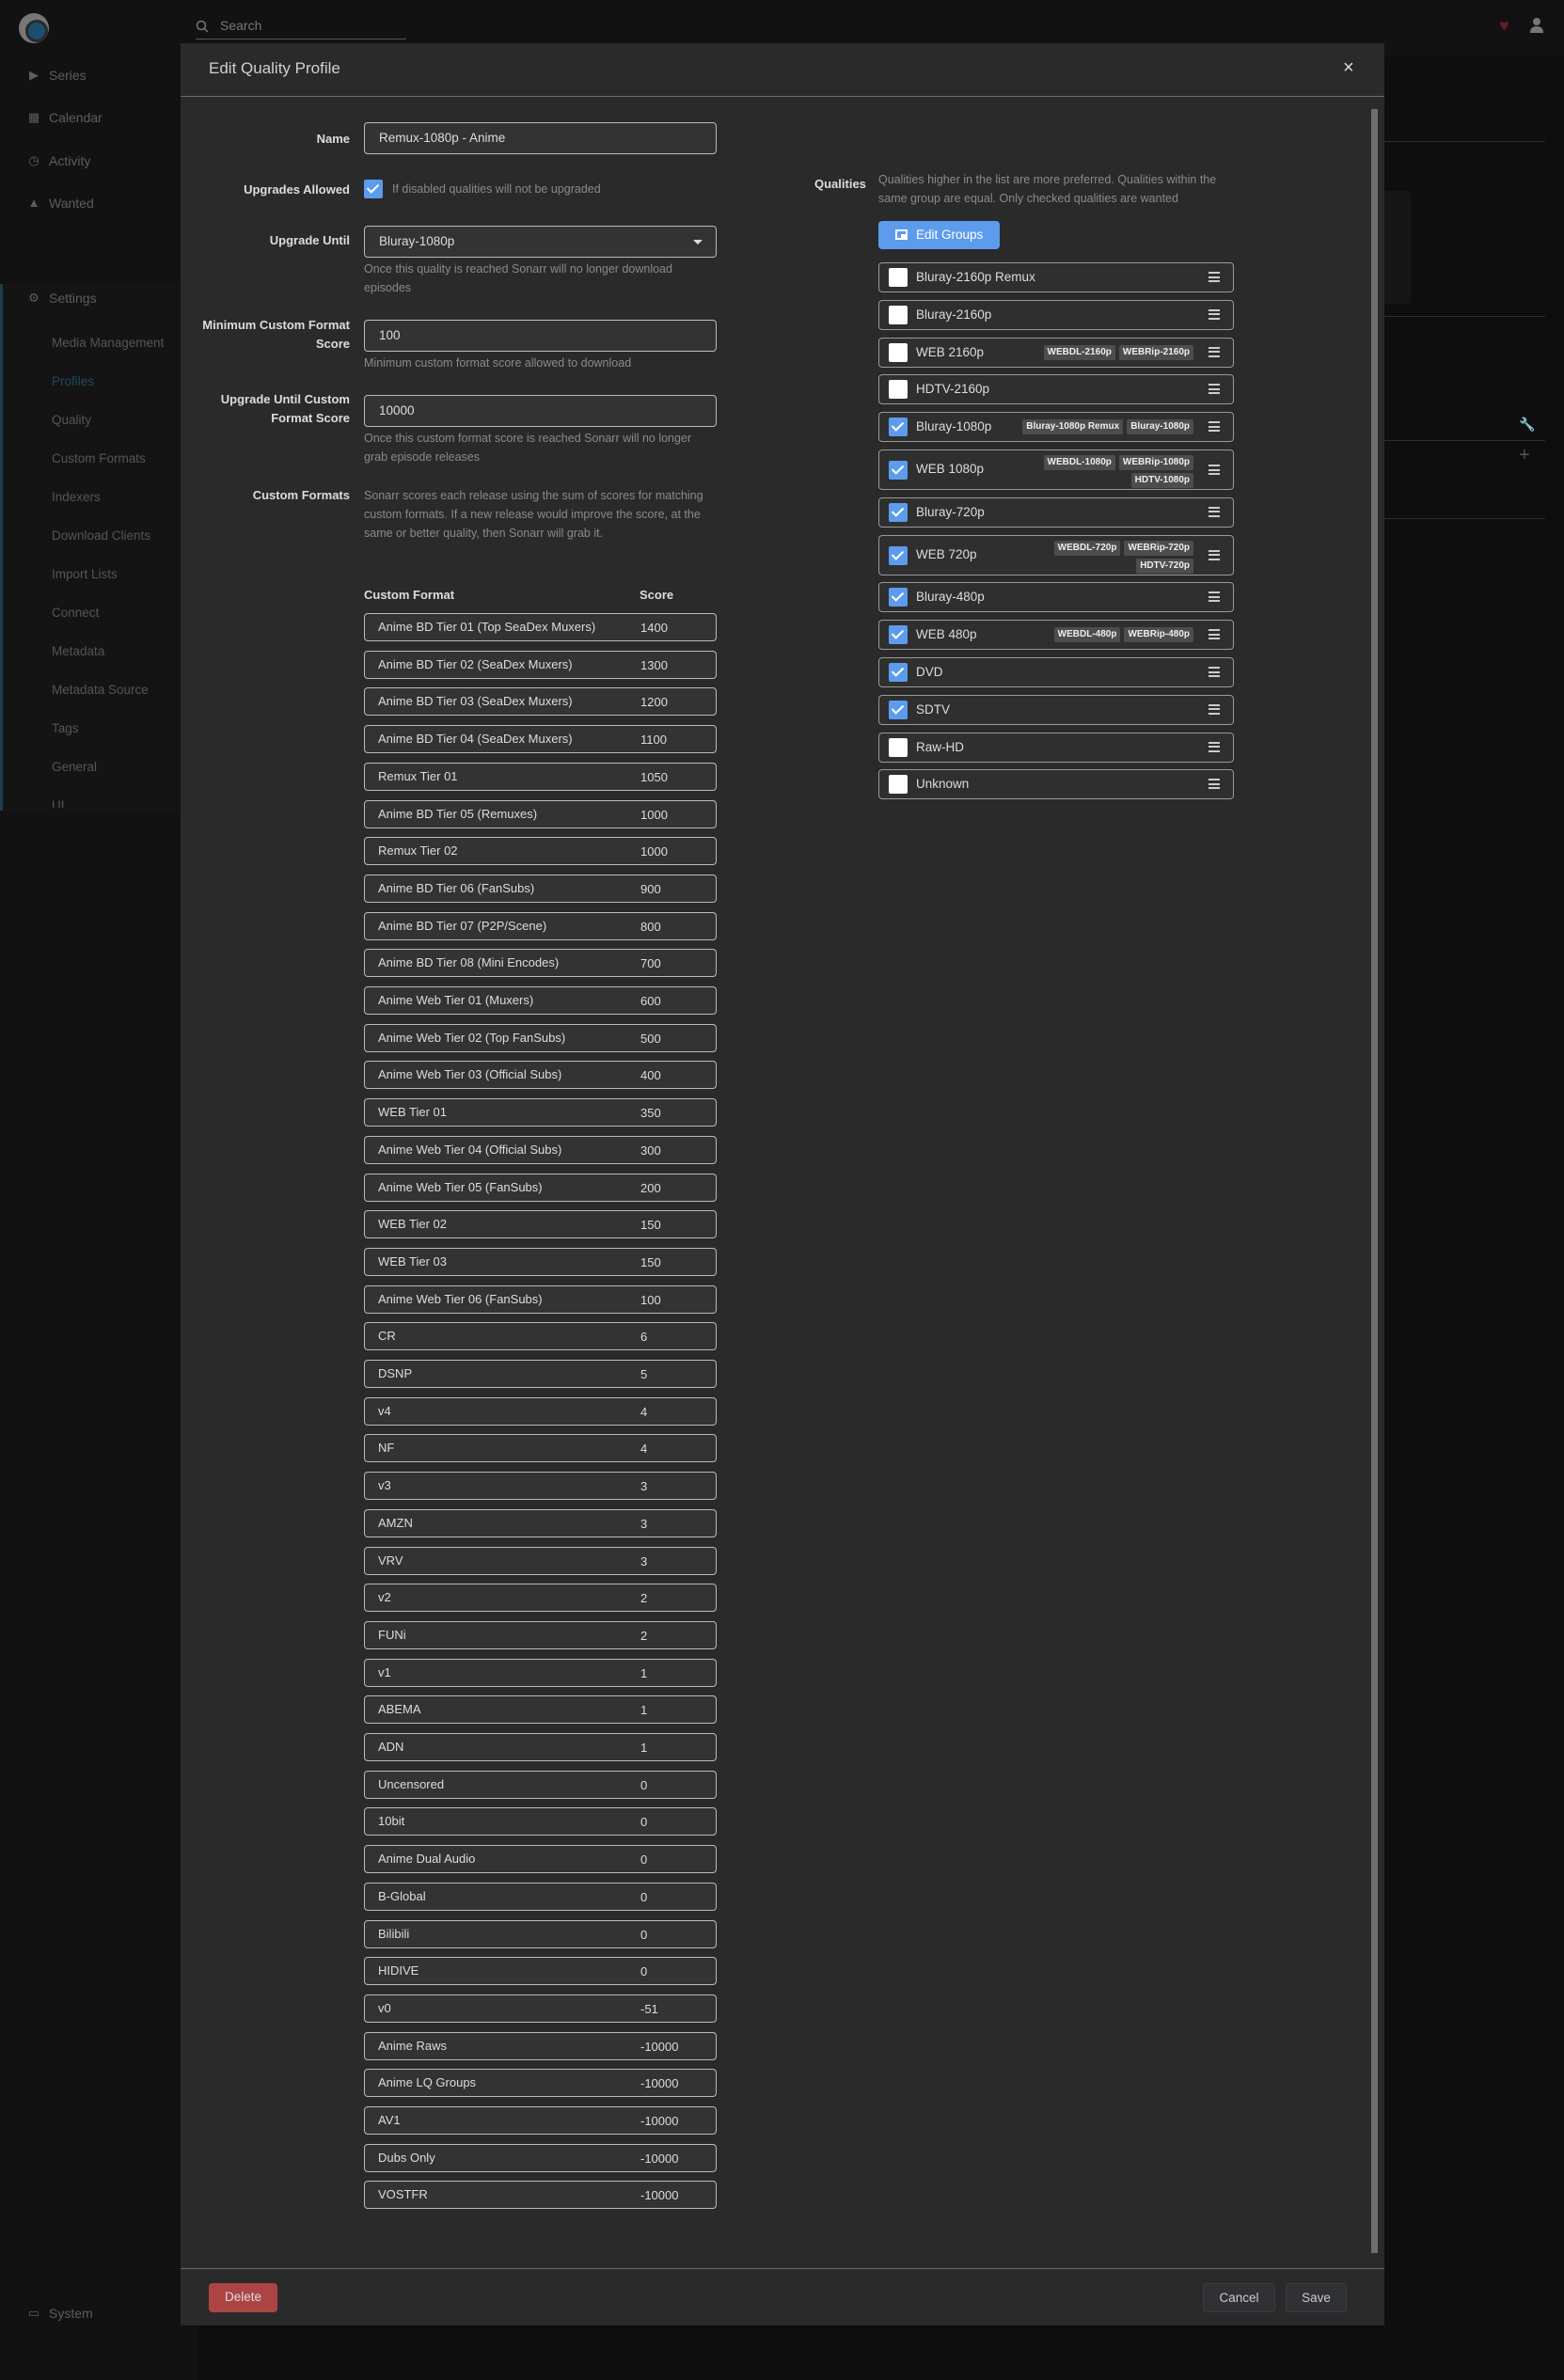  Describe the element at coordinates (98, 2313) in the screenshot. I see `sidebar-item-system: ▭ System` at that location.